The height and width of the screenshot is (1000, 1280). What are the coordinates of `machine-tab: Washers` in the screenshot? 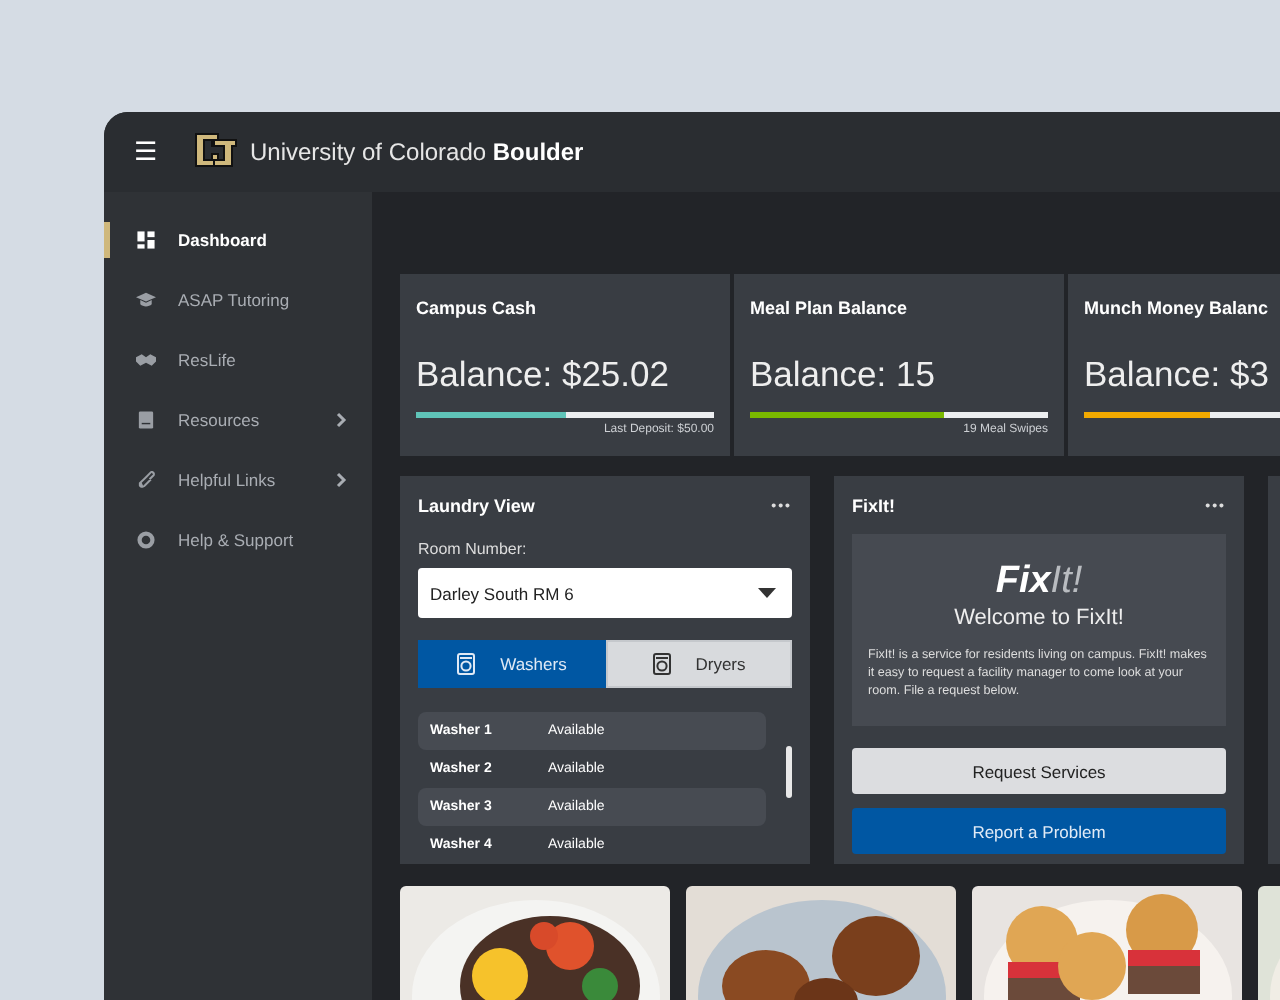 It's located at (511, 664).